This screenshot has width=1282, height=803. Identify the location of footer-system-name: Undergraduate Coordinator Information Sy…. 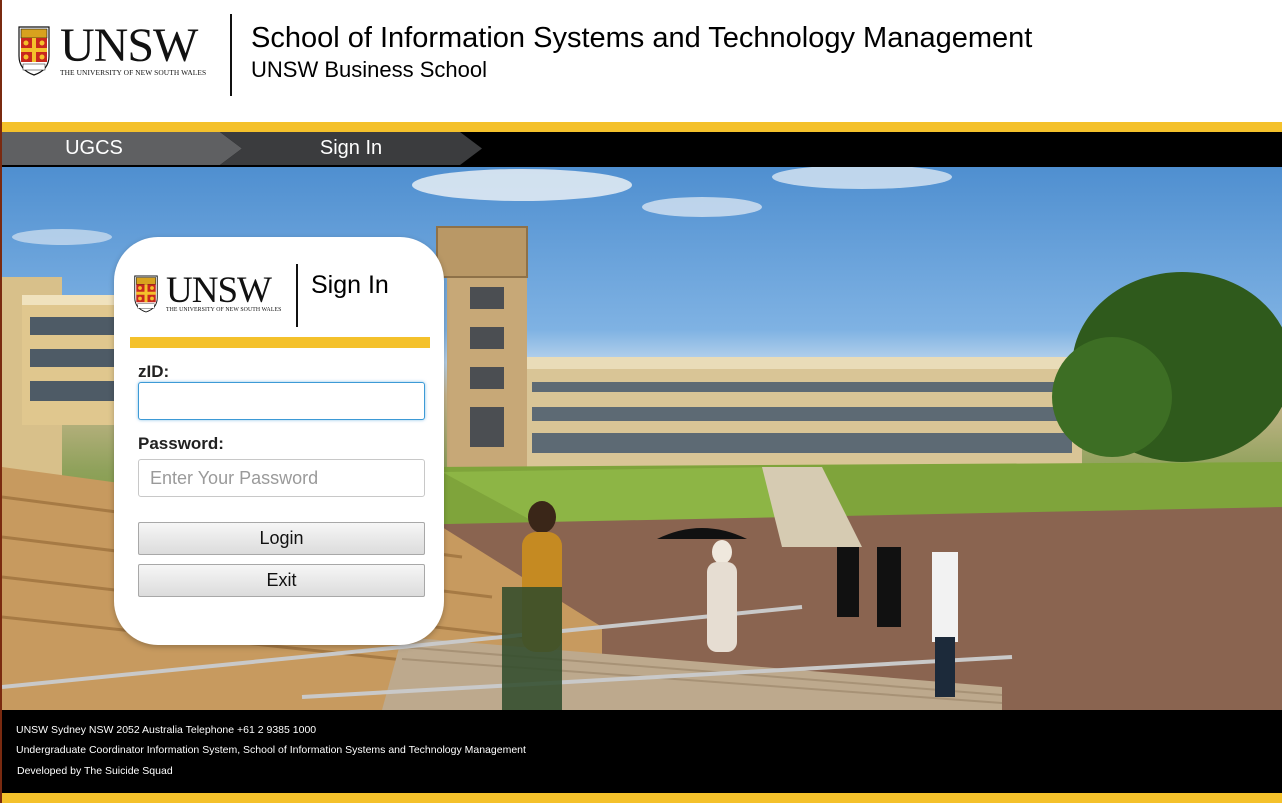
(271, 750).